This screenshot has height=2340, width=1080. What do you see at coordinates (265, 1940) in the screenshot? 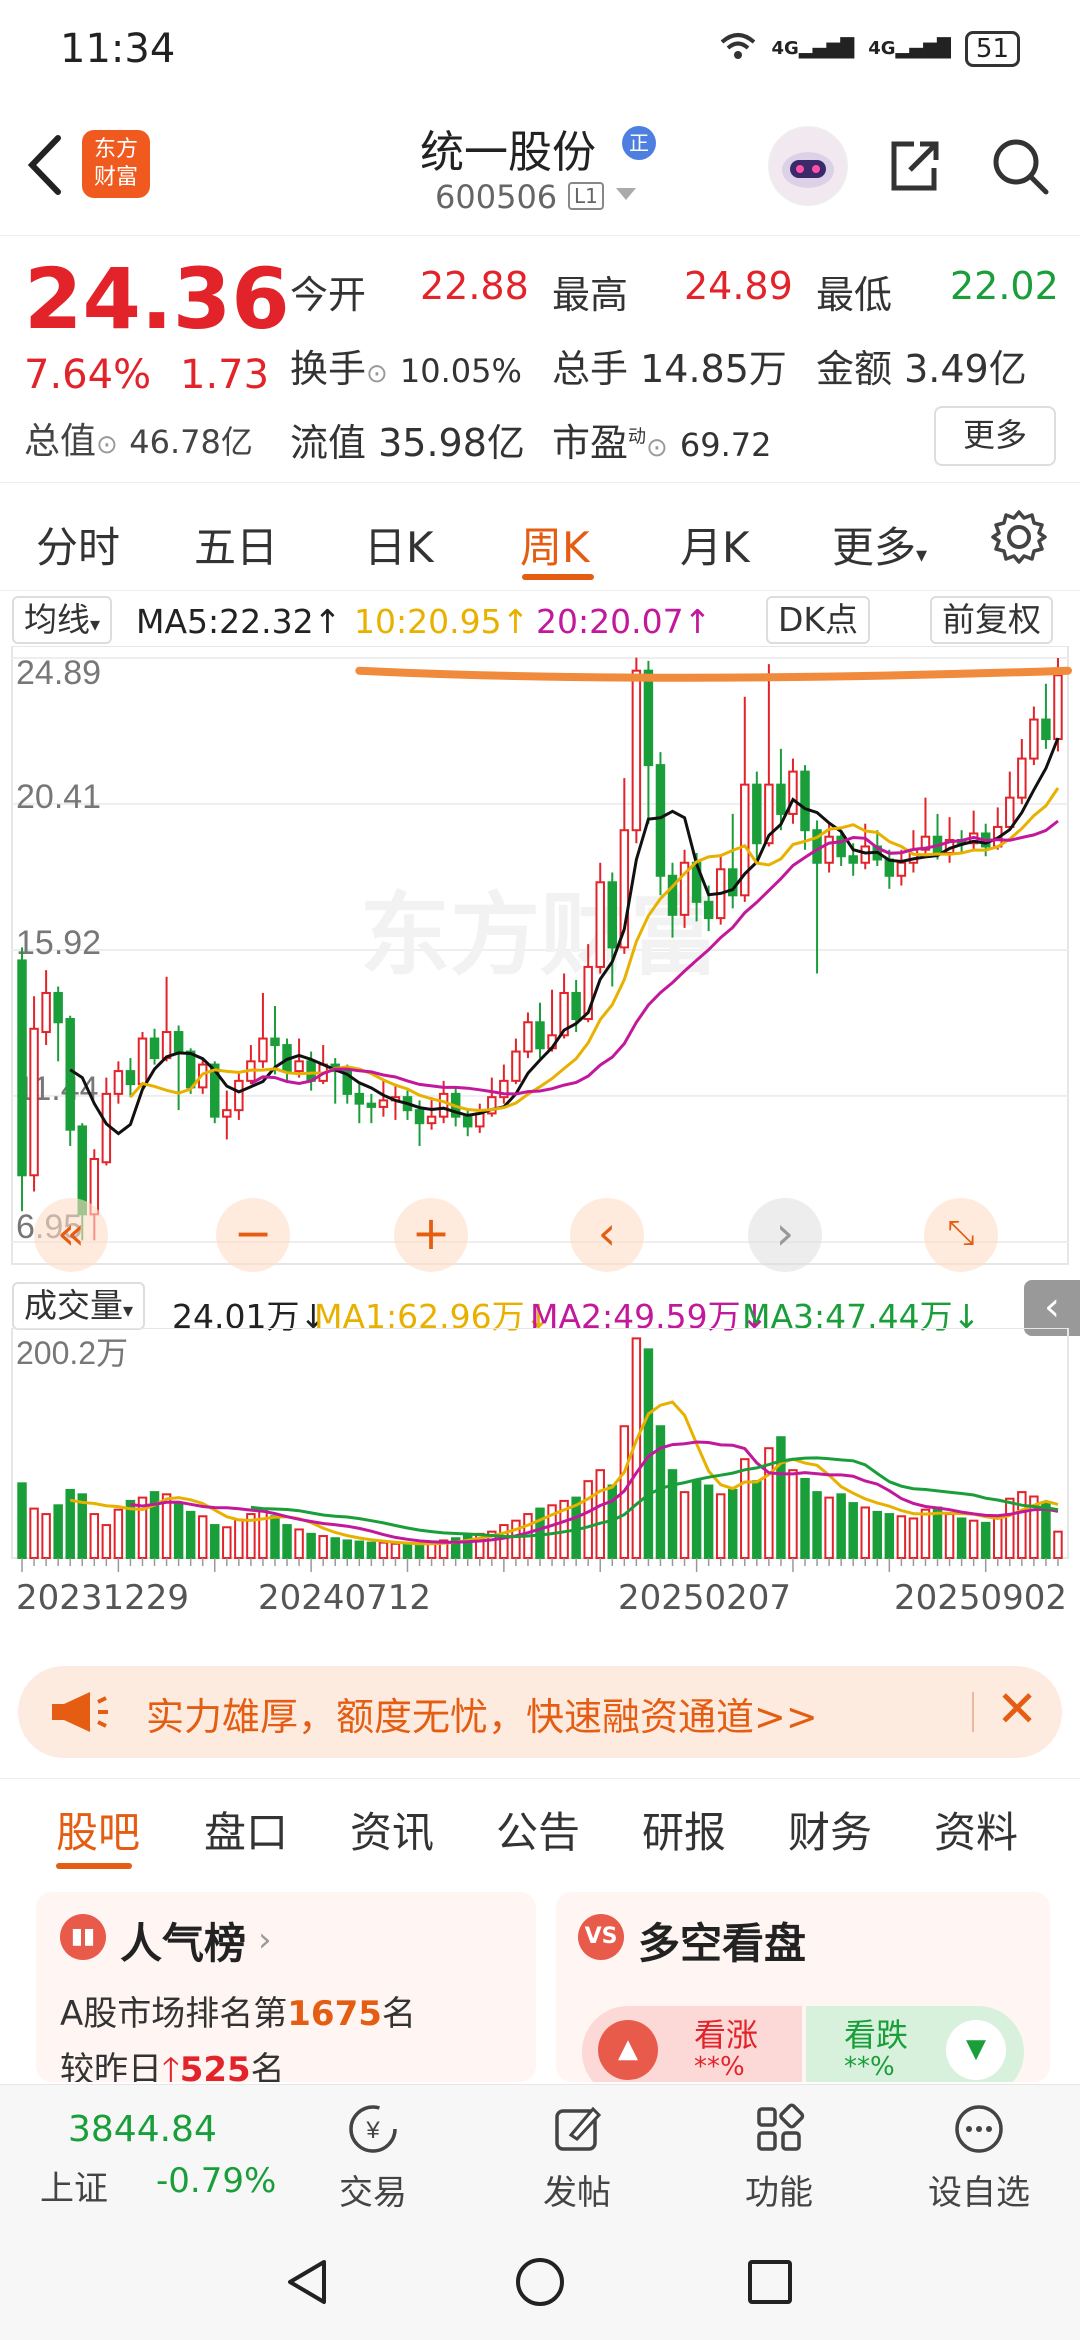
I see `chevron-right-icon: ›` at bounding box center [265, 1940].